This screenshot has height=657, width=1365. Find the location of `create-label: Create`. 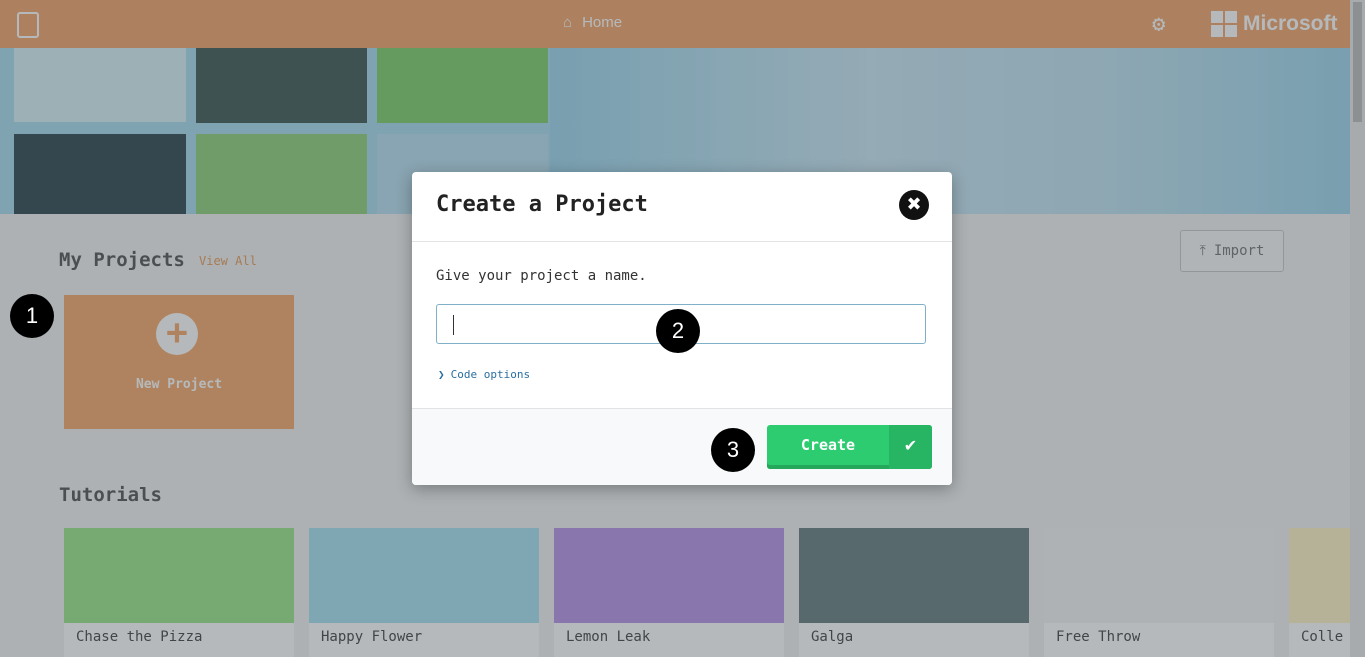

create-label: Create is located at coordinates (828, 445).